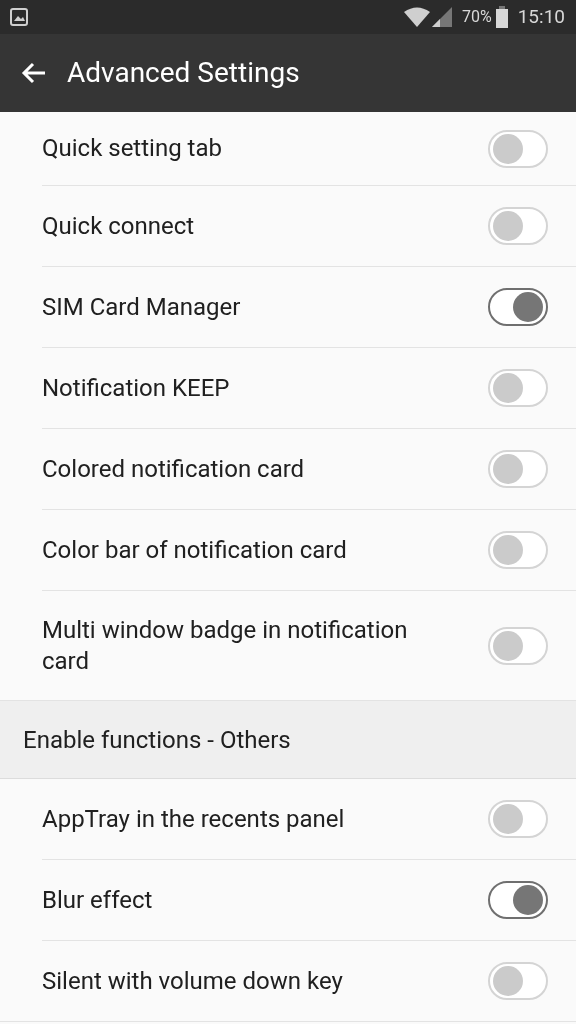 The image size is (576, 1024). What do you see at coordinates (19, 17) in the screenshot?
I see `image-icon` at bounding box center [19, 17].